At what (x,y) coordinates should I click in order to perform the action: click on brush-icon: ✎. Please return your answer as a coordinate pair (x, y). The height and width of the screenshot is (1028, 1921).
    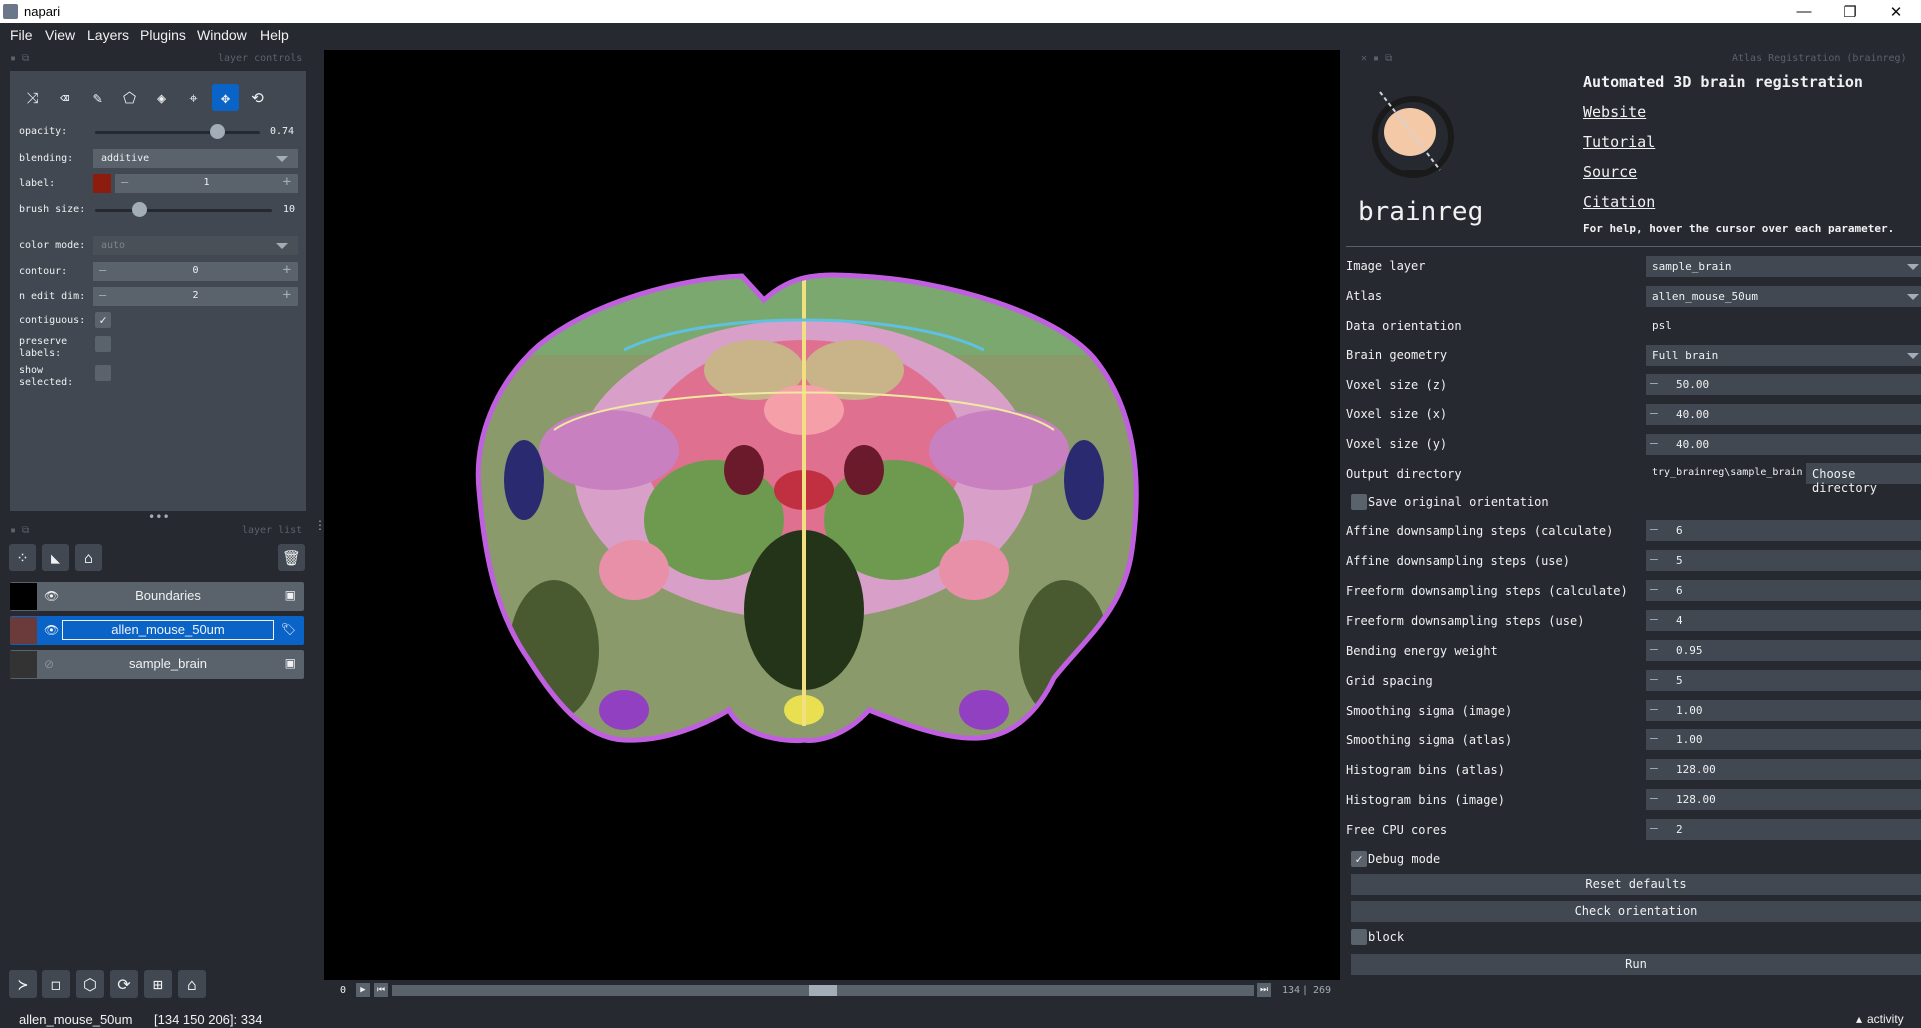
    Looking at the image, I should click on (97, 97).